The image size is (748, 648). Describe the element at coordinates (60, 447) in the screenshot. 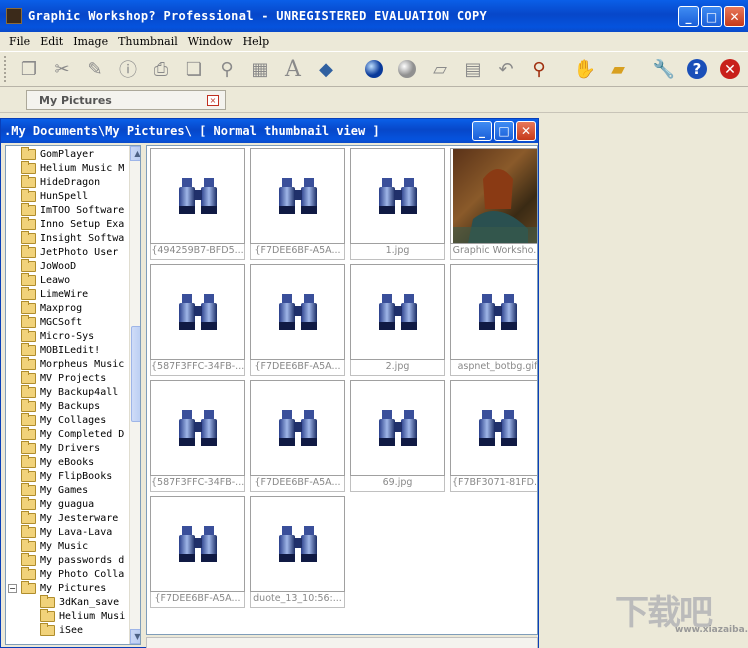

I see `tree-item: My Drivers` at that location.